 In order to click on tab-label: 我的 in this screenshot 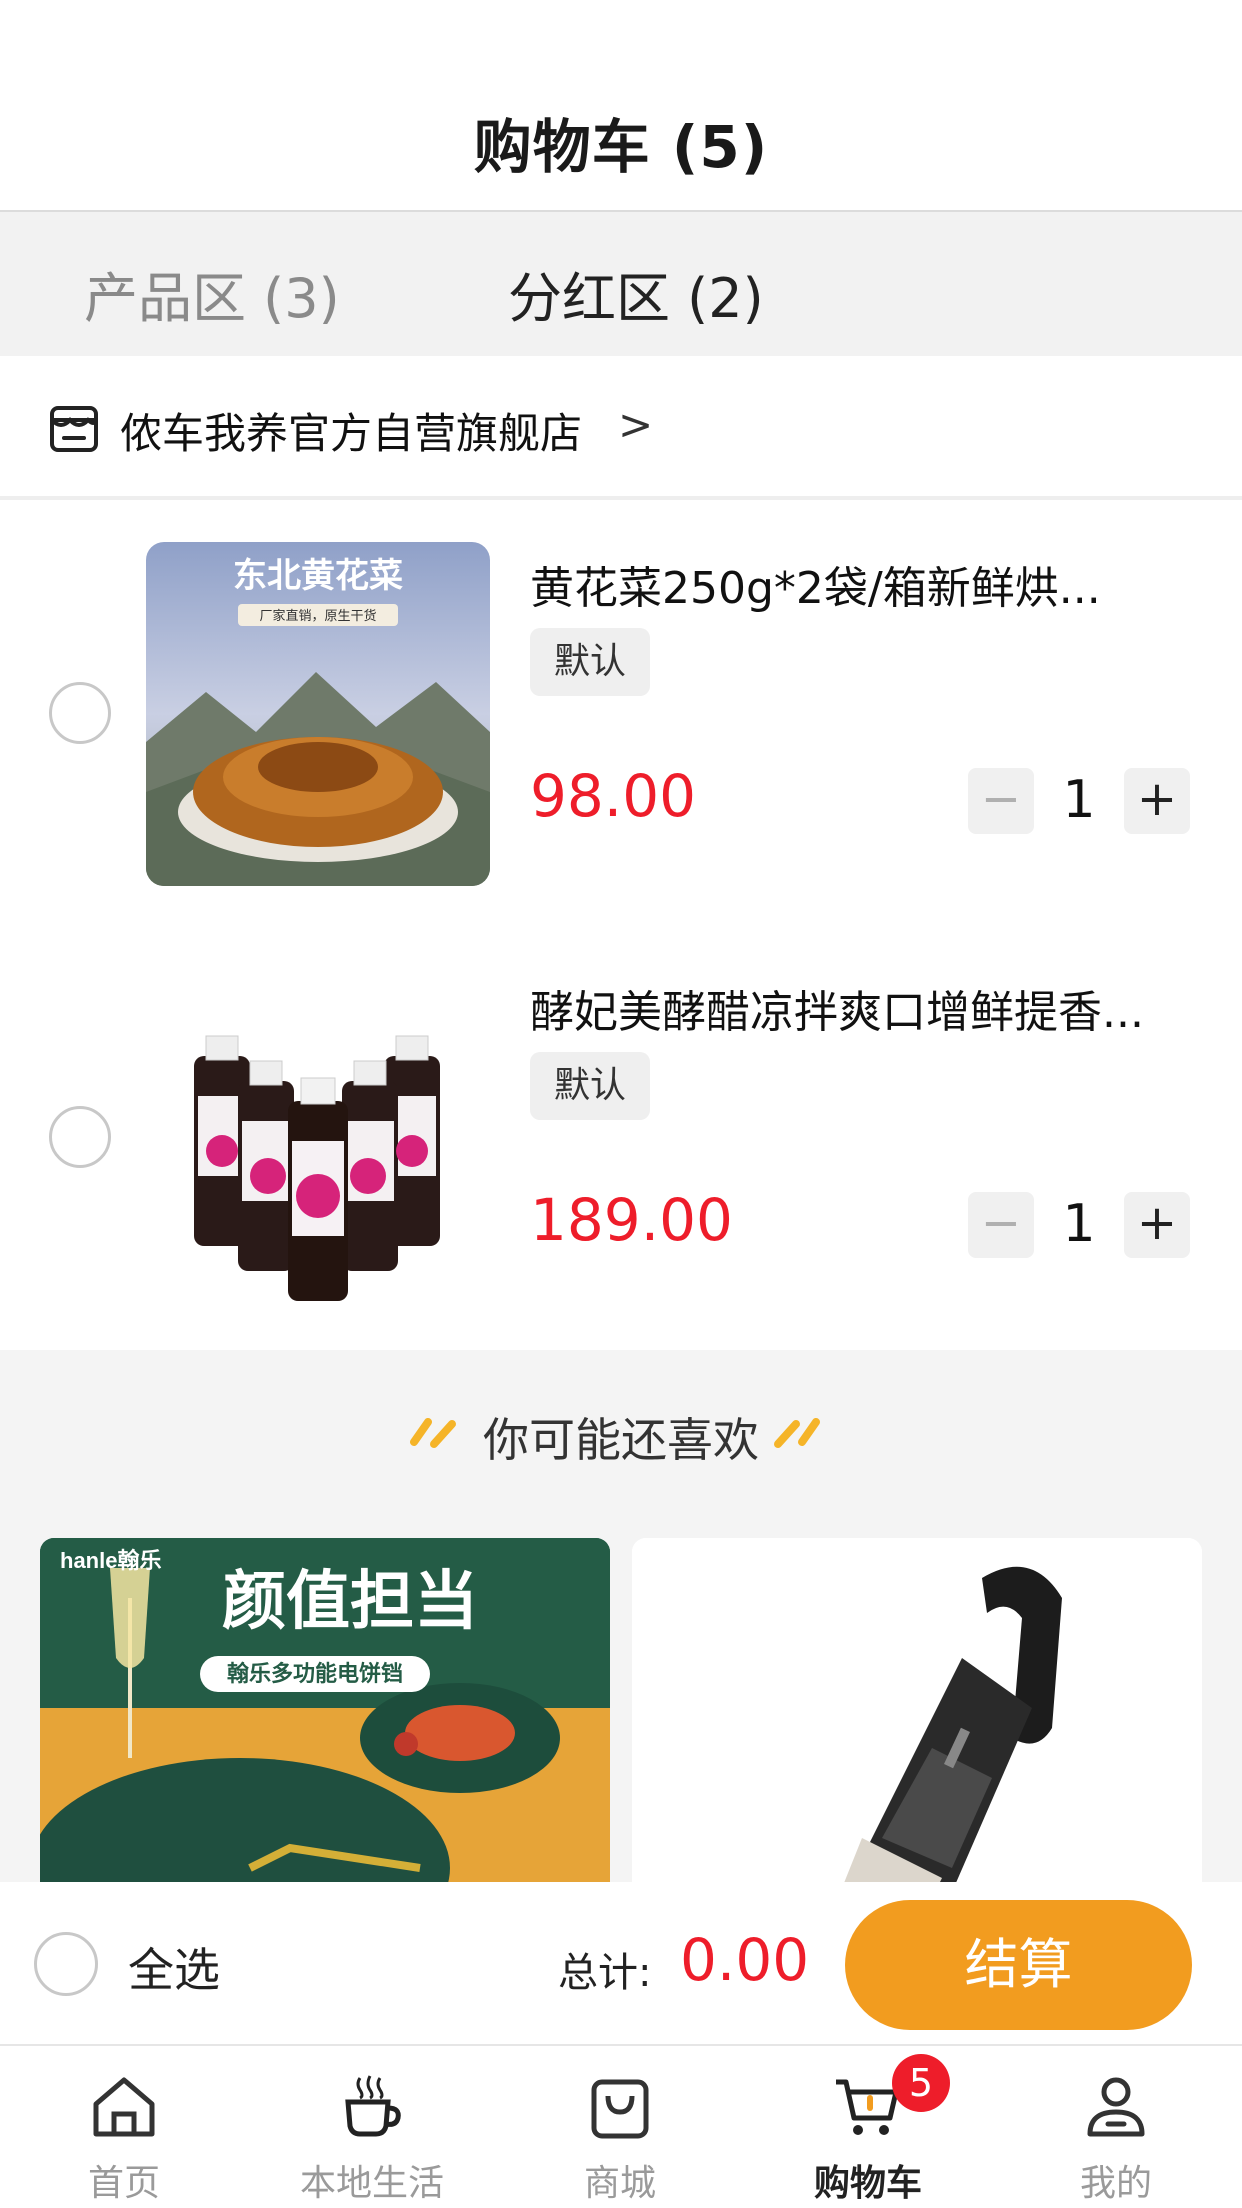, I will do `click(1115, 2183)`.